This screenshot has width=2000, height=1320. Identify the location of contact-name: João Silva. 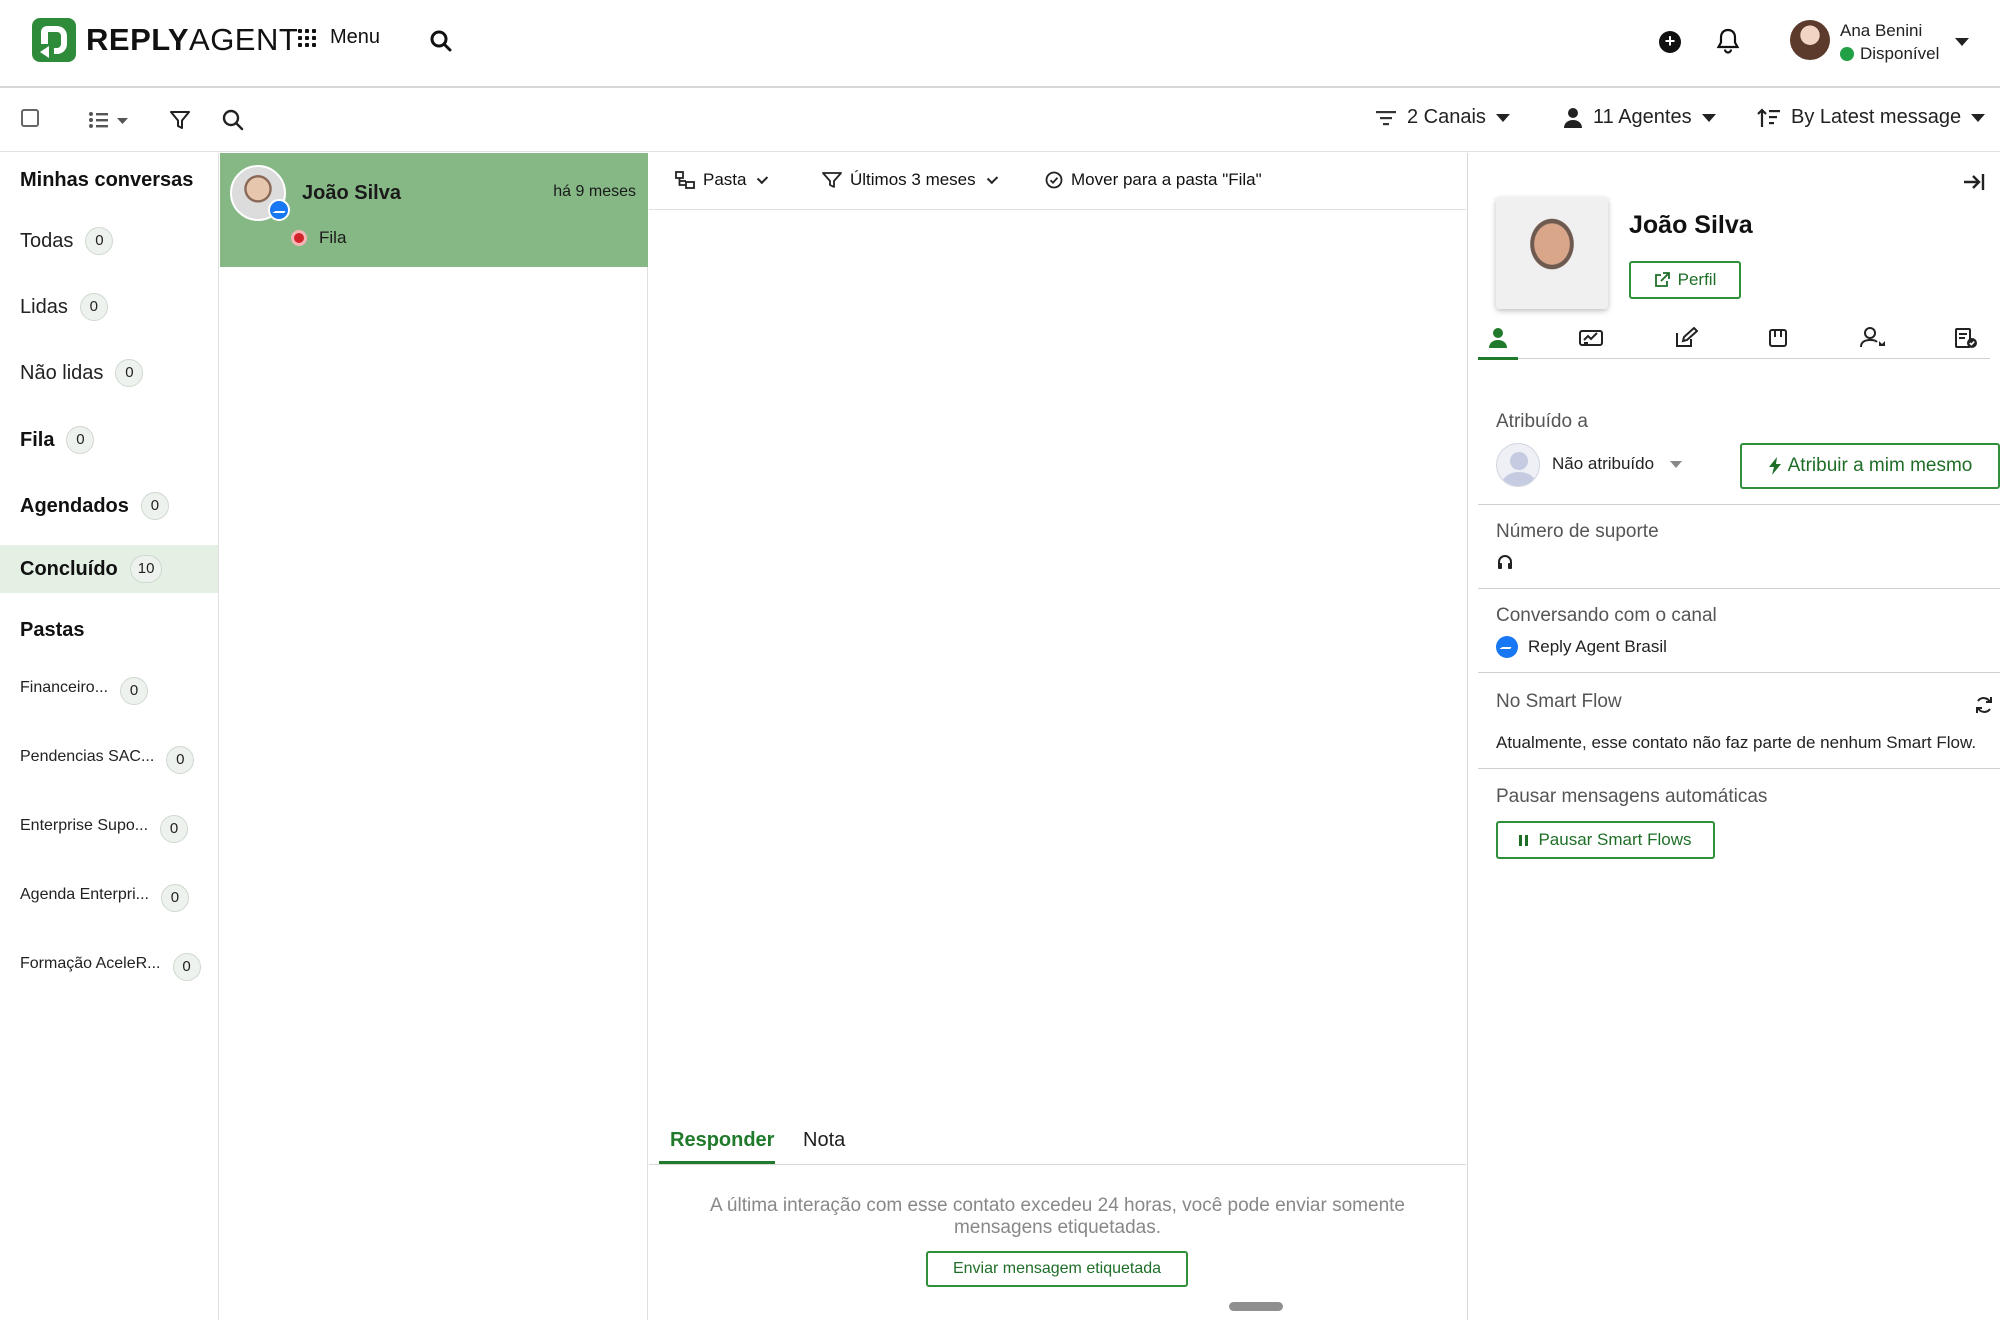
(1691, 225).